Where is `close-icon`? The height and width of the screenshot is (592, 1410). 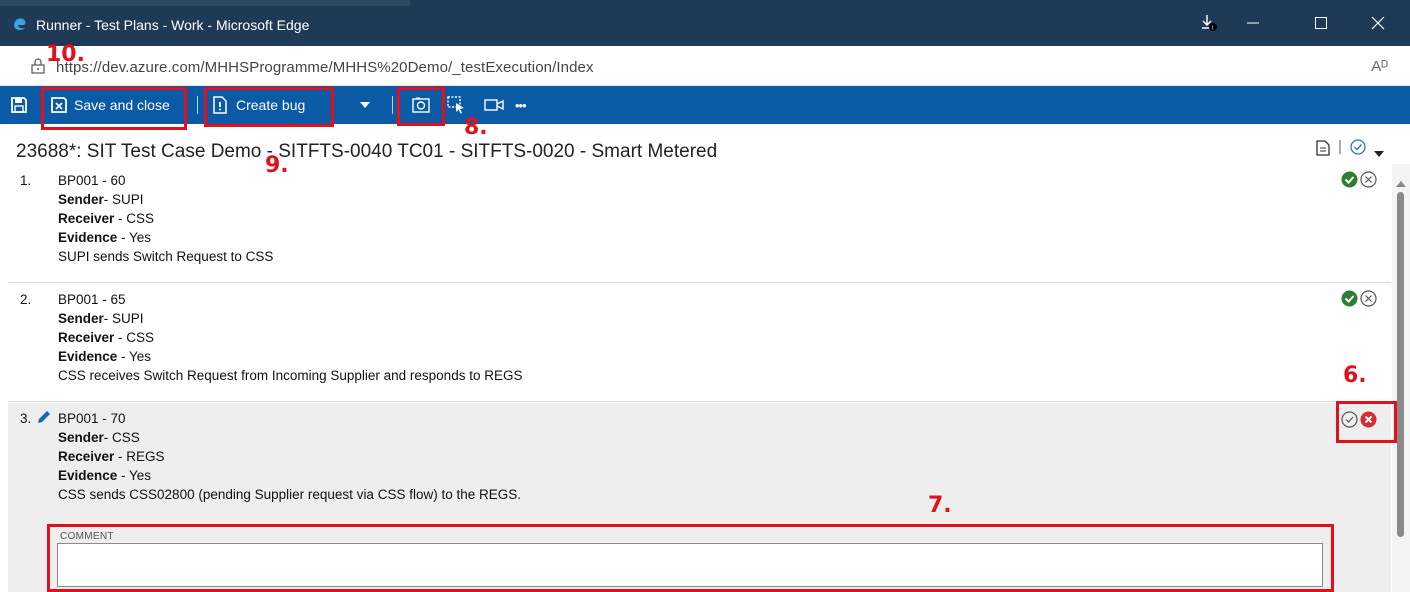
close-icon is located at coordinates (1378, 23).